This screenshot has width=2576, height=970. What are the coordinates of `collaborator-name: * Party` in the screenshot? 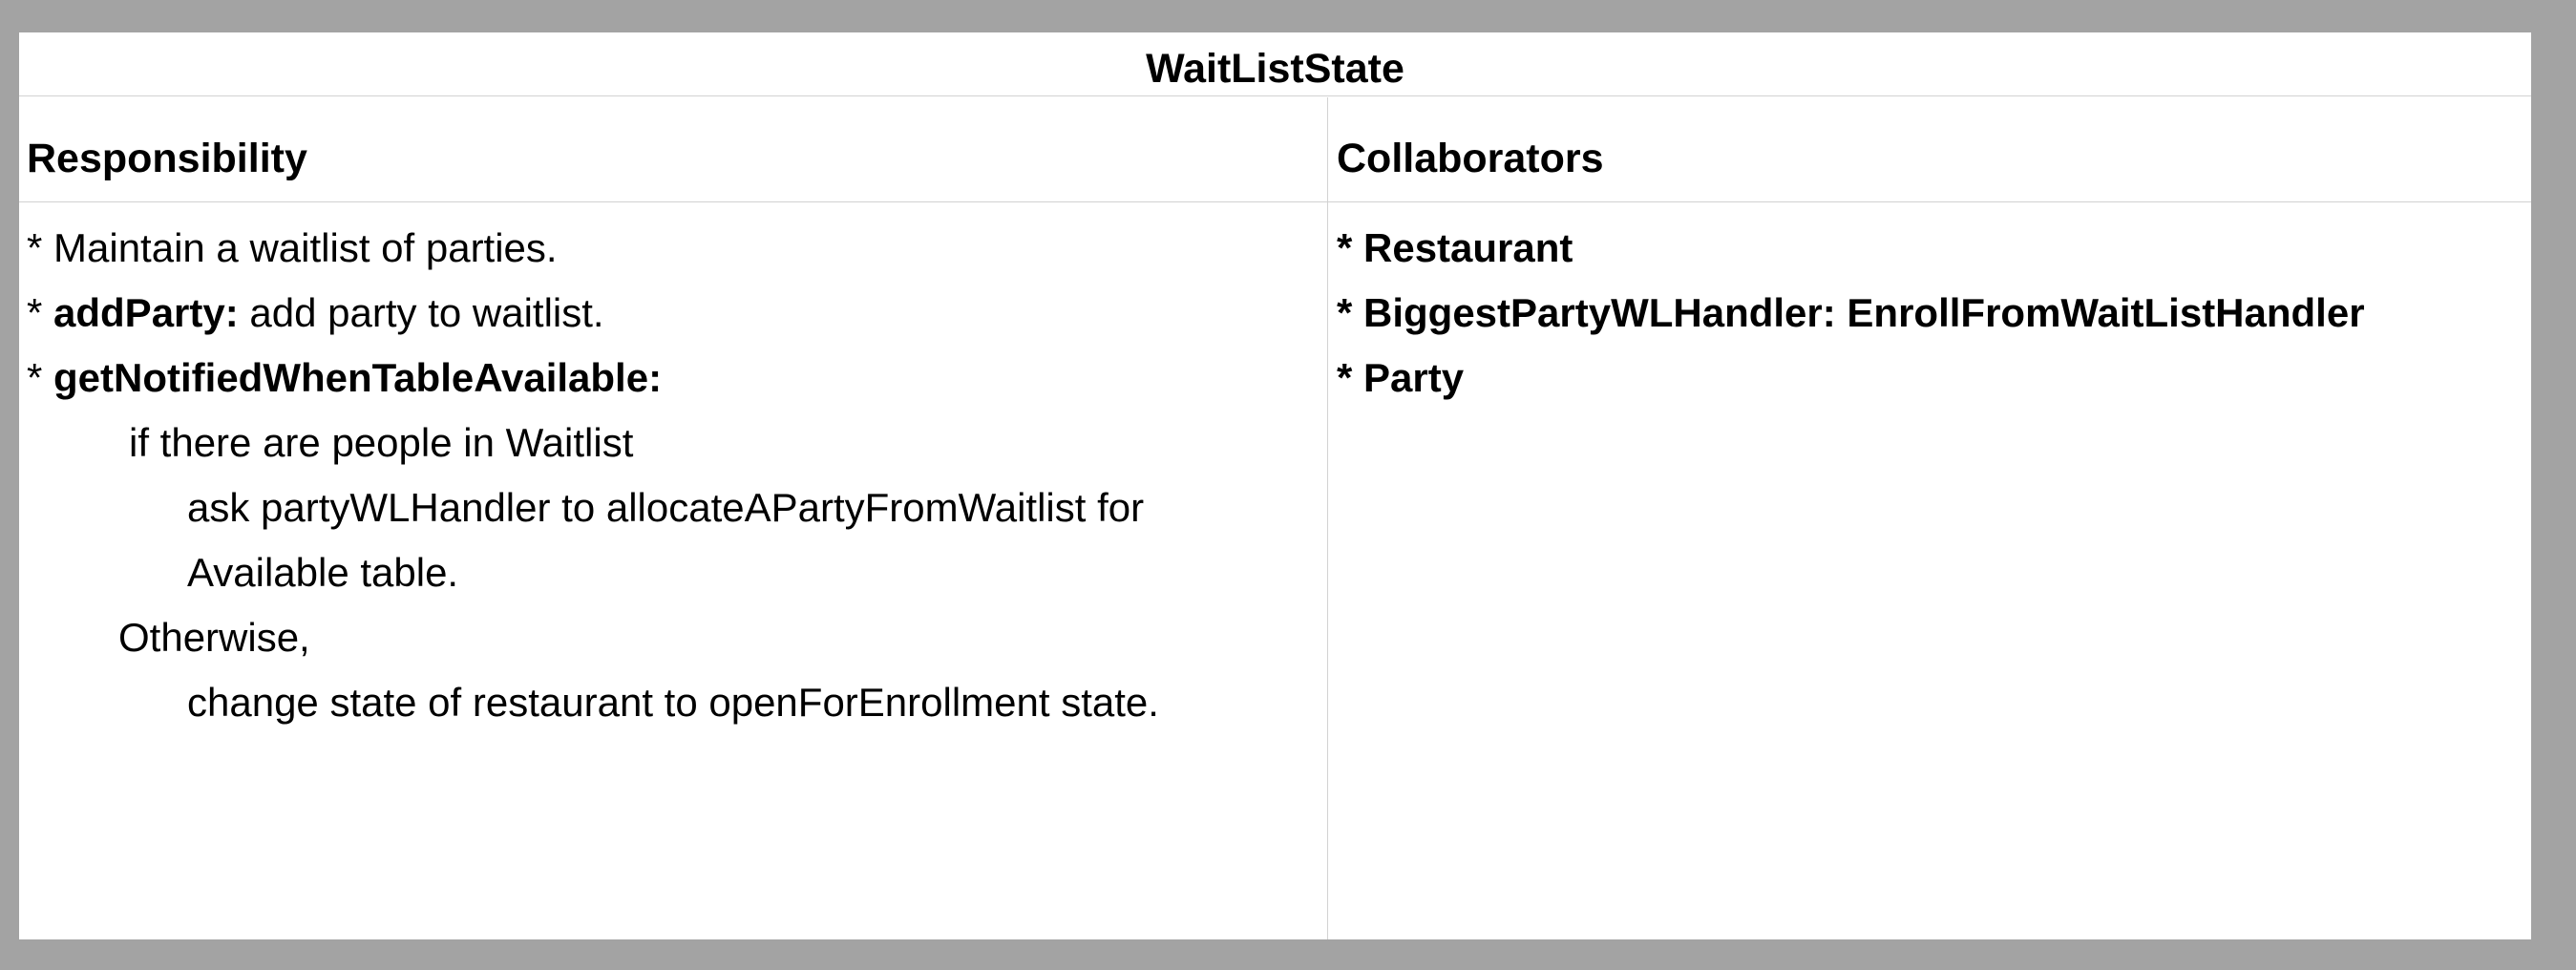 It's located at (1401, 377).